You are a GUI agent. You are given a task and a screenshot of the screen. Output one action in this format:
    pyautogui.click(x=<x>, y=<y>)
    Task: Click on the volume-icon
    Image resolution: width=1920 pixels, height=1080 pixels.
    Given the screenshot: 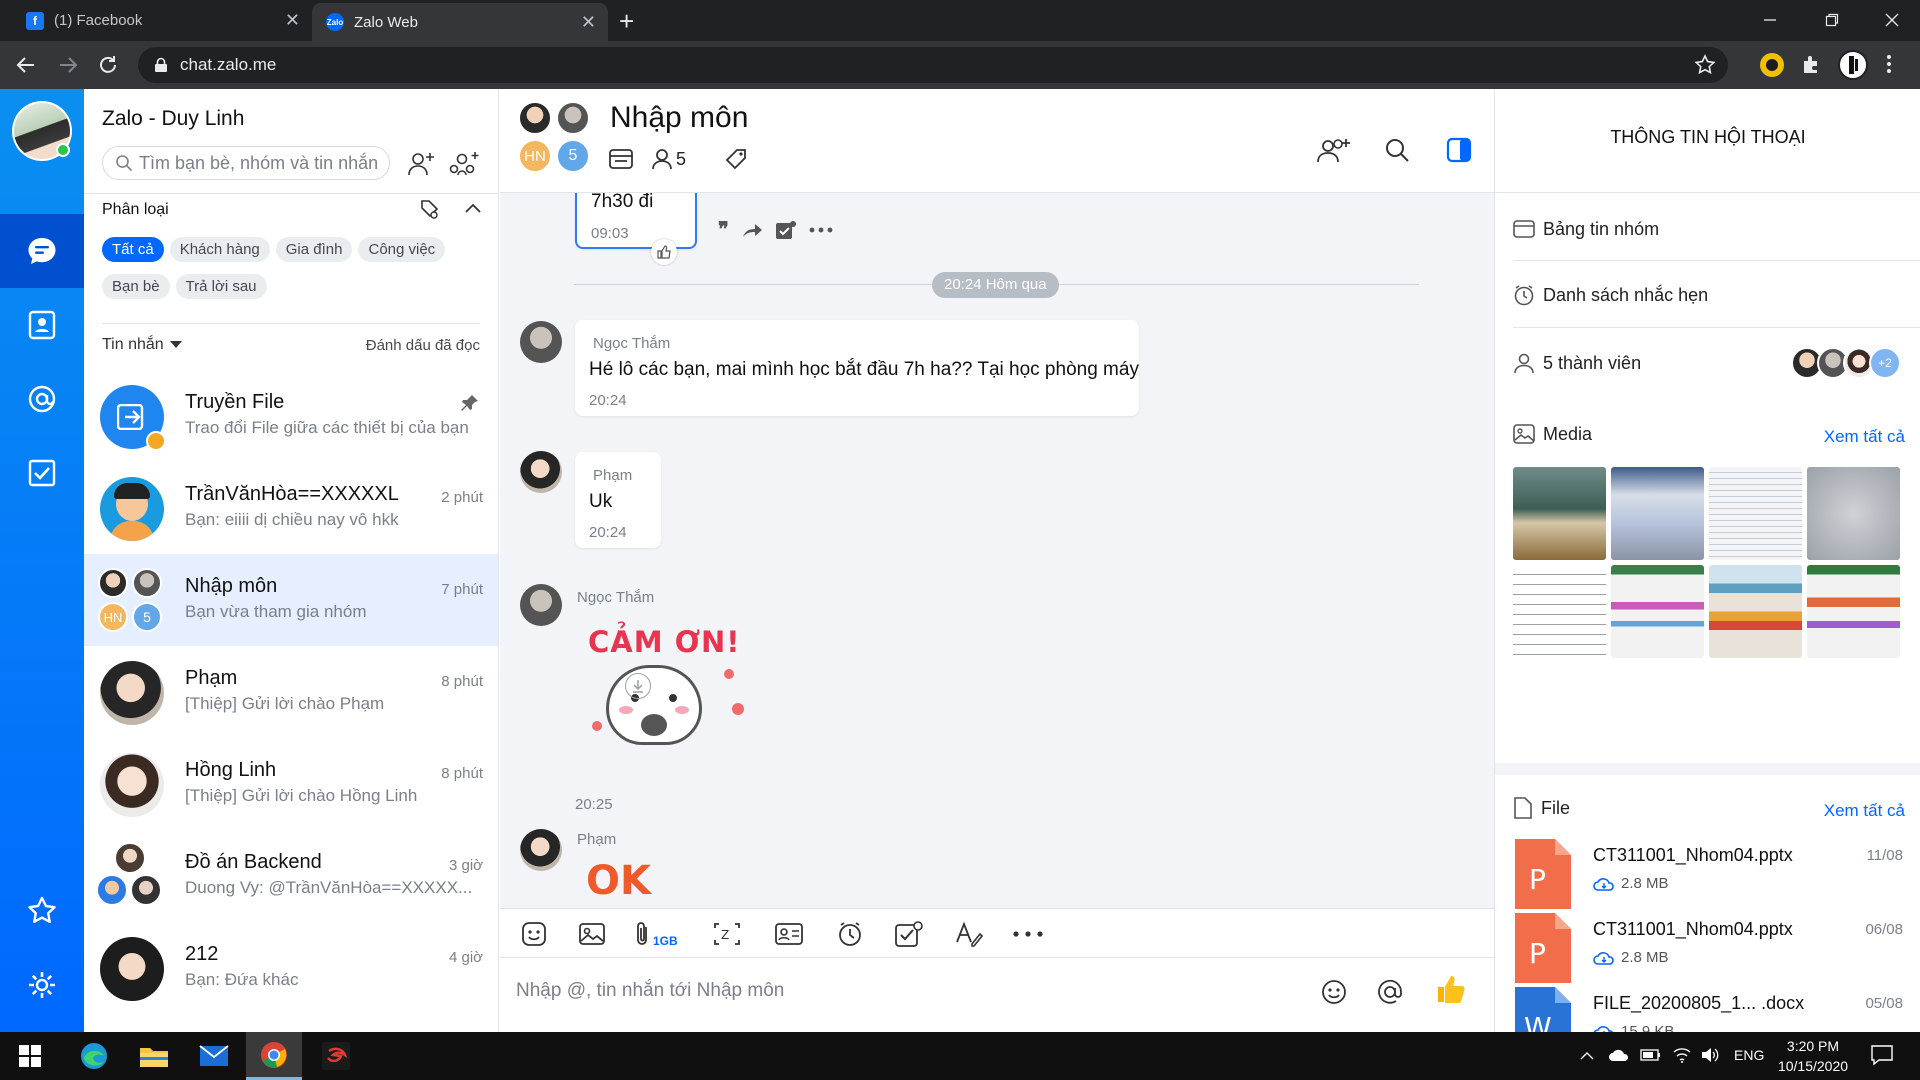 What is the action you would take?
    pyautogui.click(x=1710, y=1057)
    